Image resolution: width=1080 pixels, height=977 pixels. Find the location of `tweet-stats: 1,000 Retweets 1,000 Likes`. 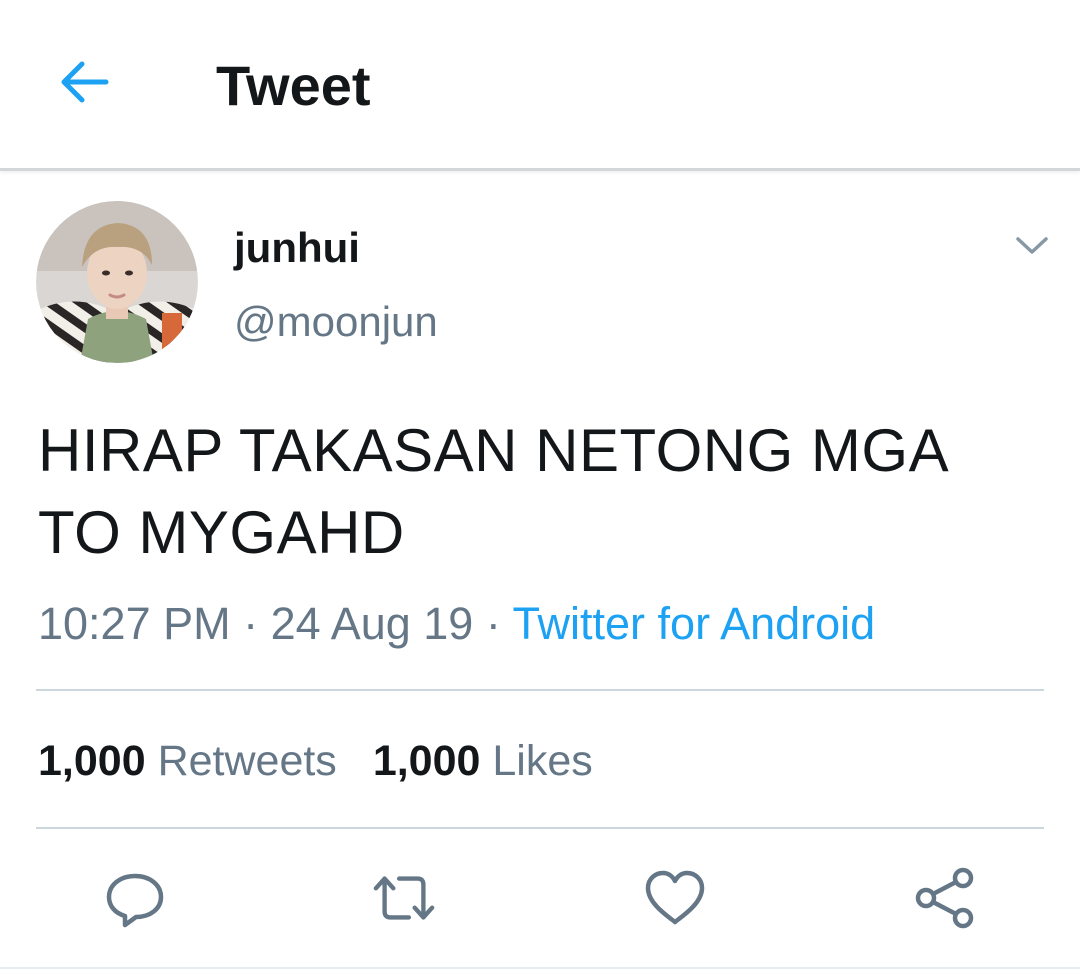

tweet-stats: 1,000 Retweets 1,000 Likes is located at coordinates (315, 761).